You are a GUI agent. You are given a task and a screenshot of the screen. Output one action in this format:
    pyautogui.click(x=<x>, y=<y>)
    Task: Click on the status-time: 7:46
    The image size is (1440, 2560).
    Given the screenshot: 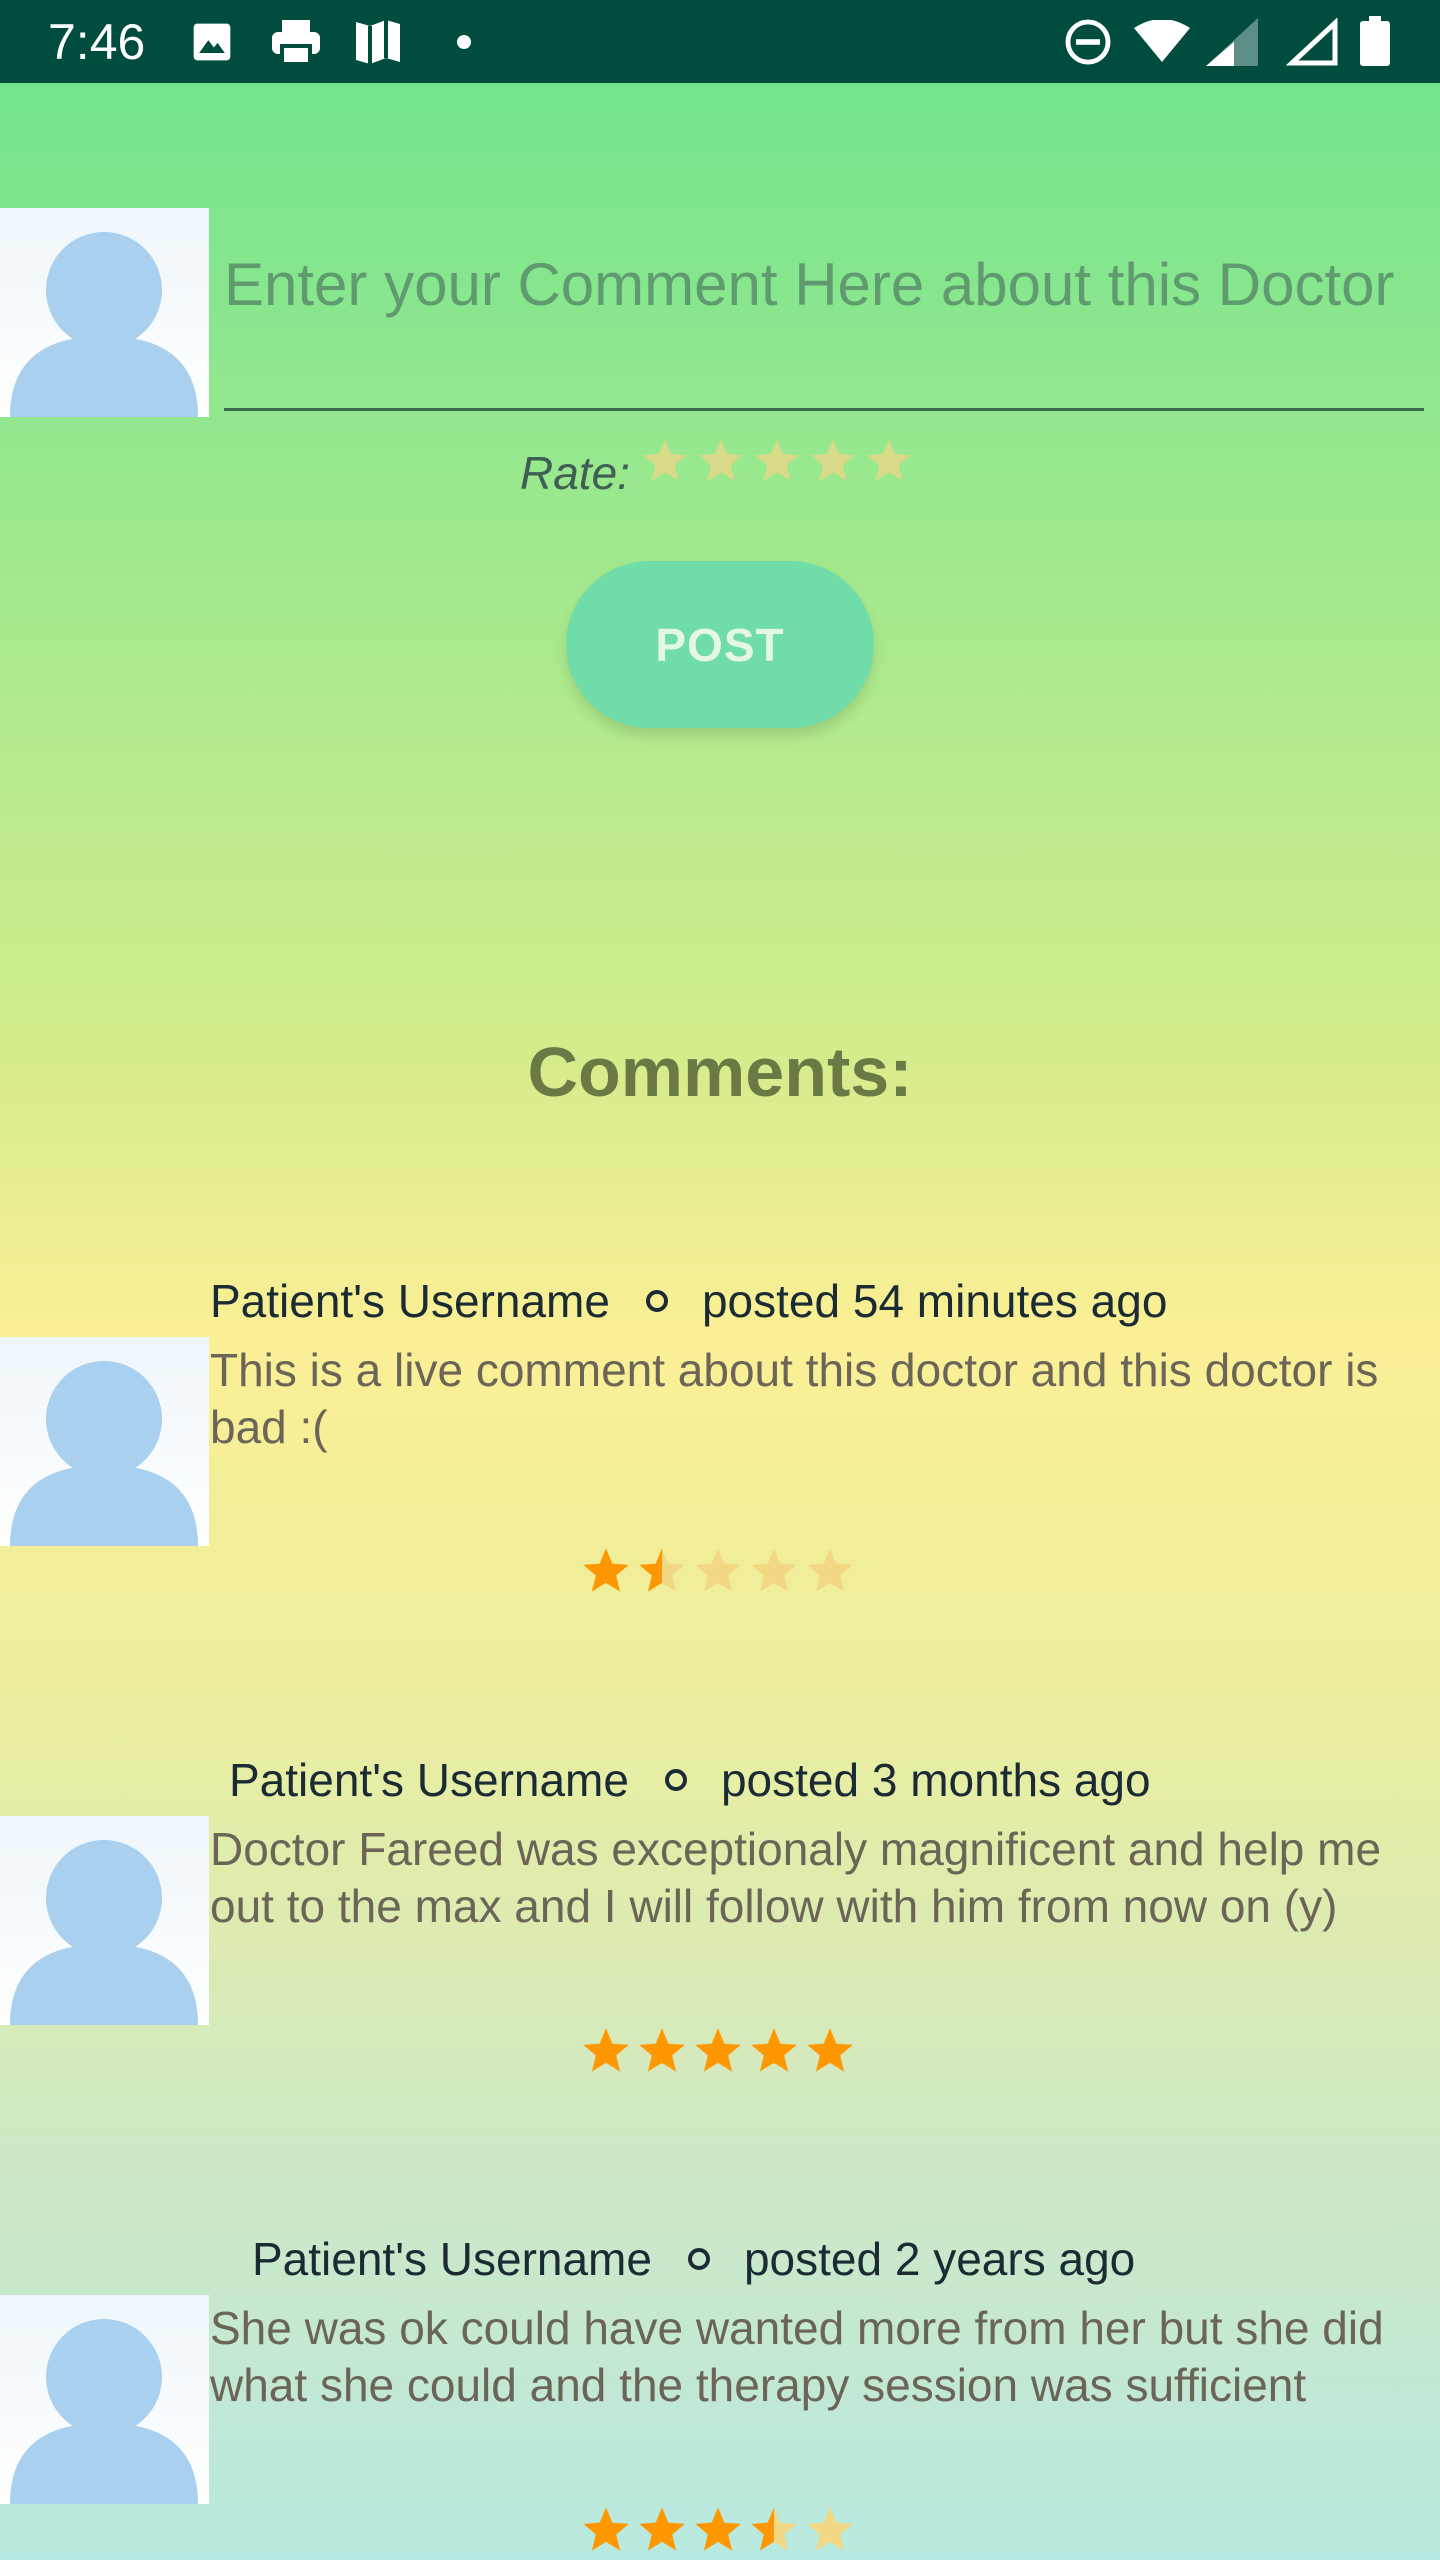 What is the action you would take?
    pyautogui.click(x=97, y=42)
    